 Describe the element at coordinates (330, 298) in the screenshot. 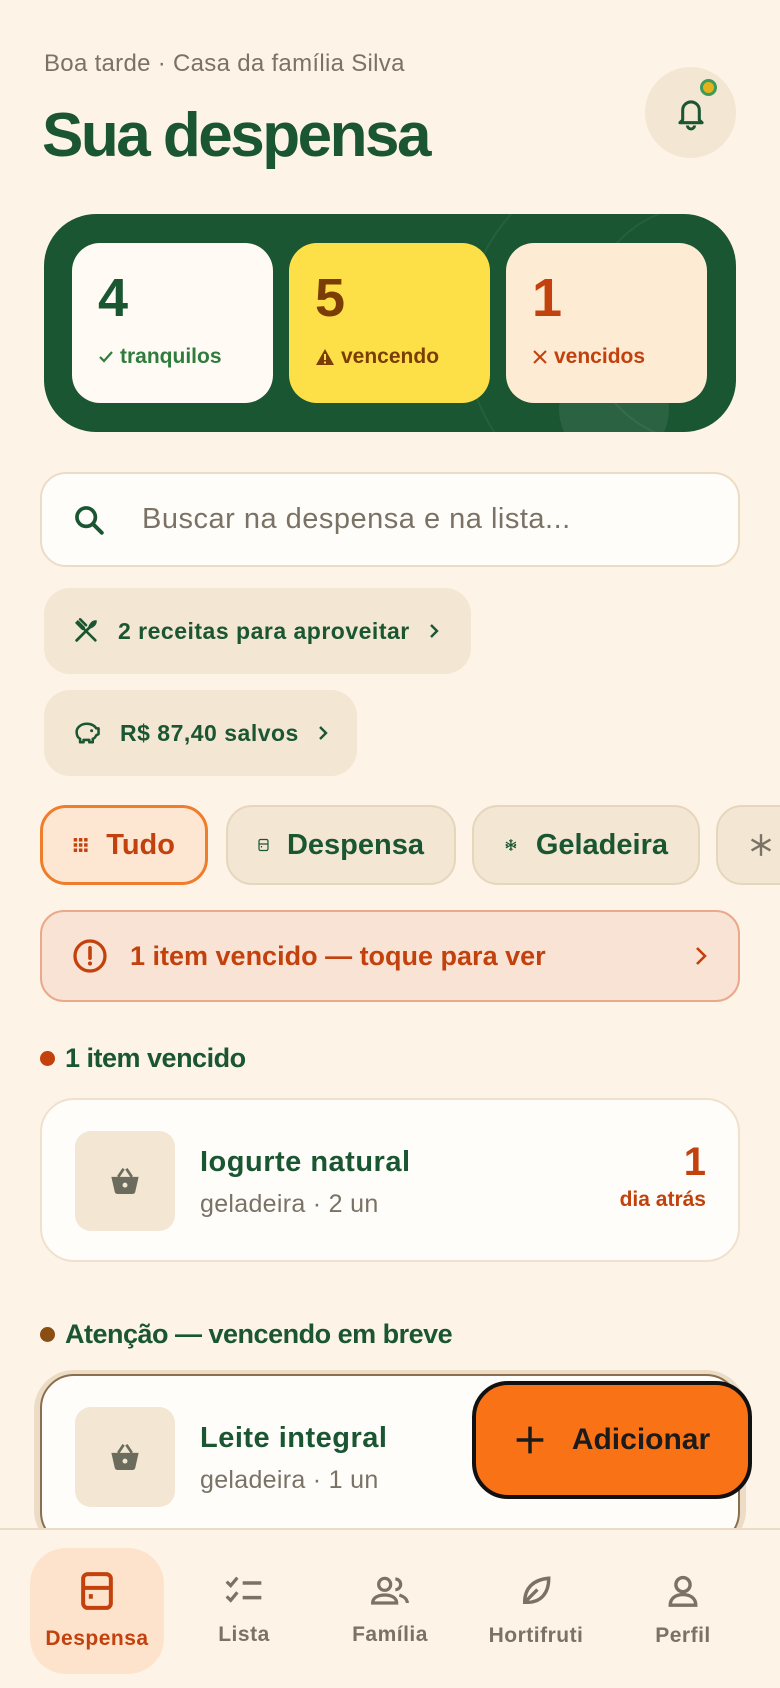

I see `stat-warning-value: 5` at that location.